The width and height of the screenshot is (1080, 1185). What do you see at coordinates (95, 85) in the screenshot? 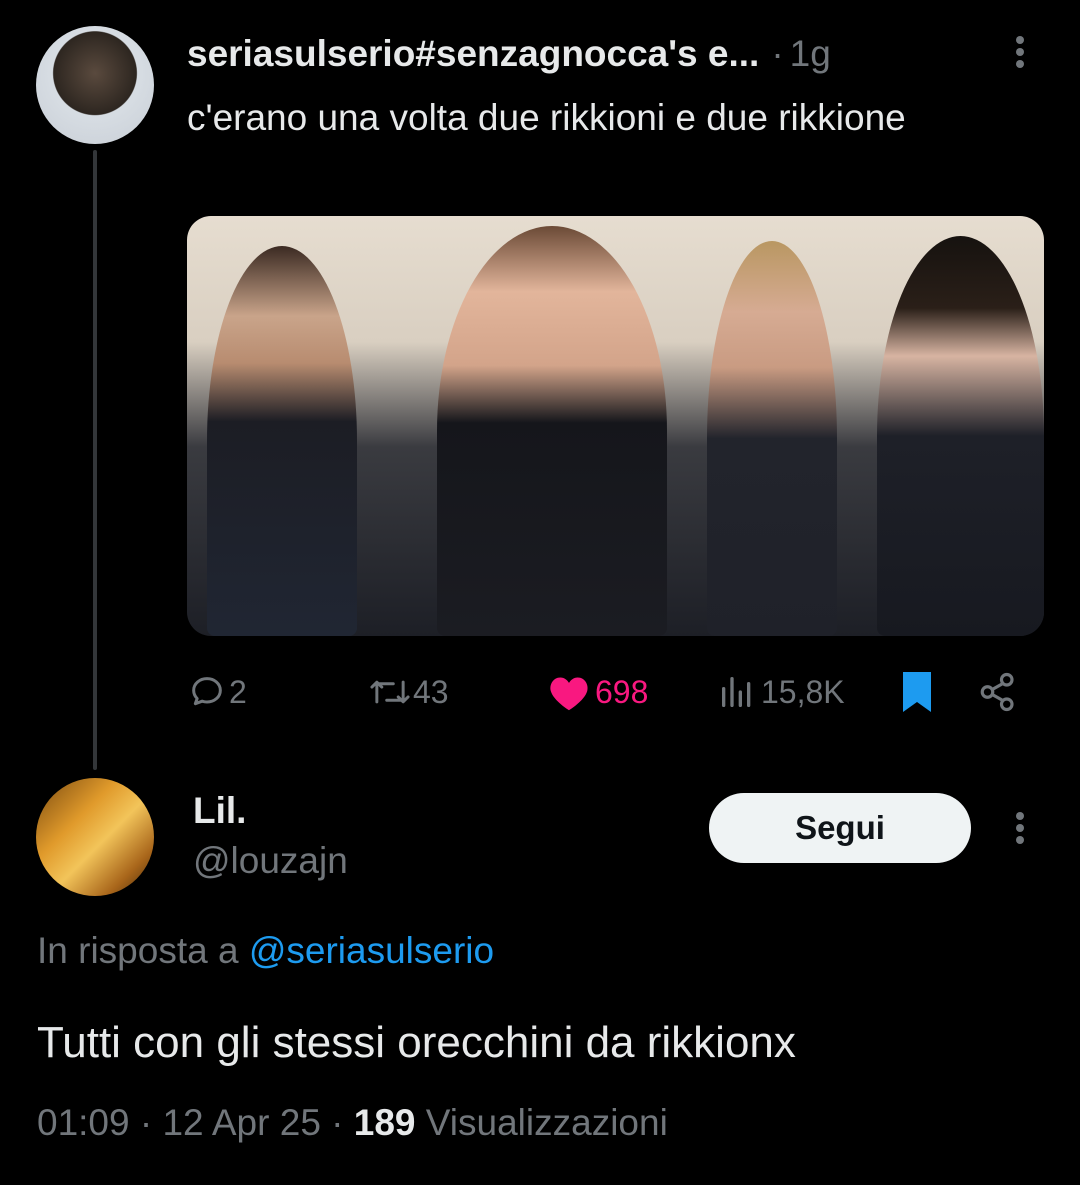
I see `author-avatar` at bounding box center [95, 85].